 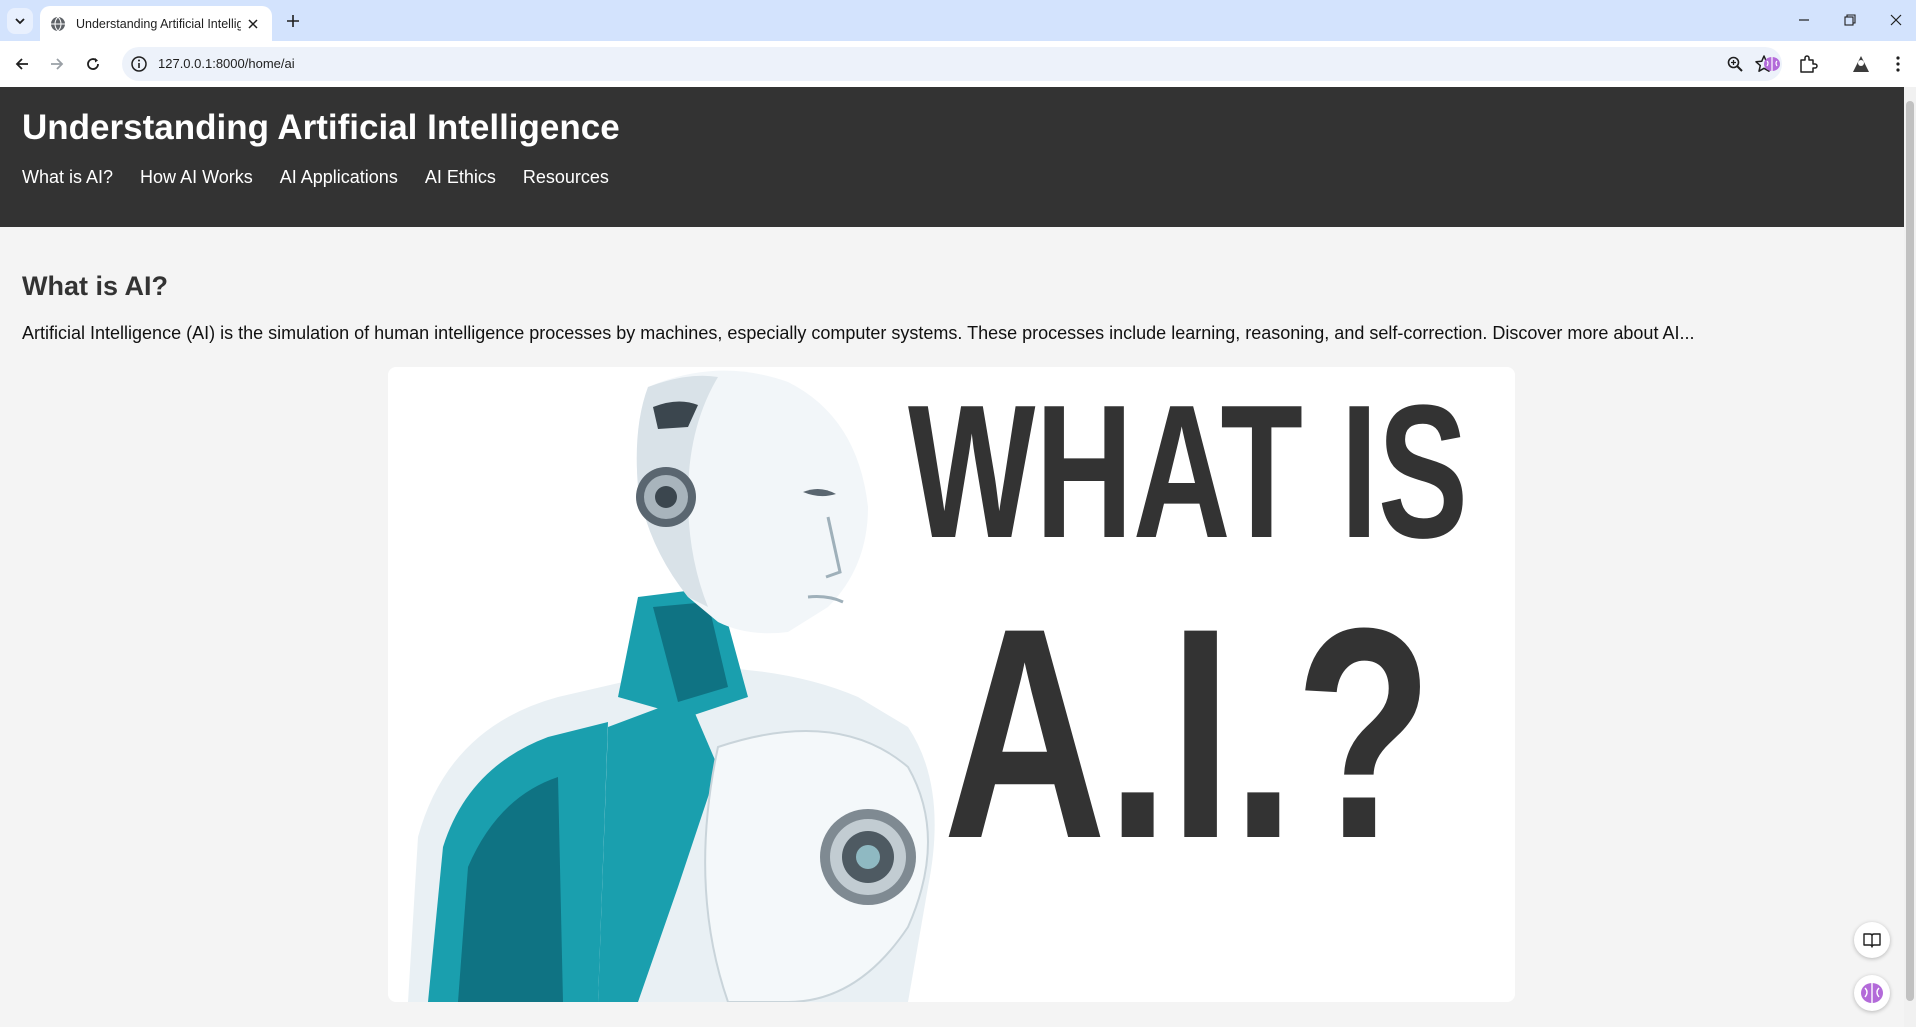 I want to click on section-heading: What is AI?, so click(x=95, y=286).